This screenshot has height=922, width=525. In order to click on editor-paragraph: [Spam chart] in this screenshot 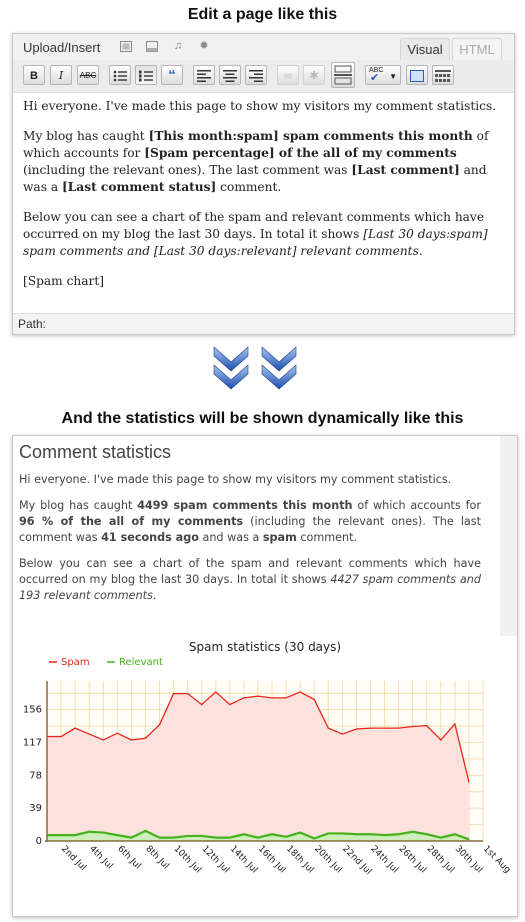, I will do `click(64, 281)`.